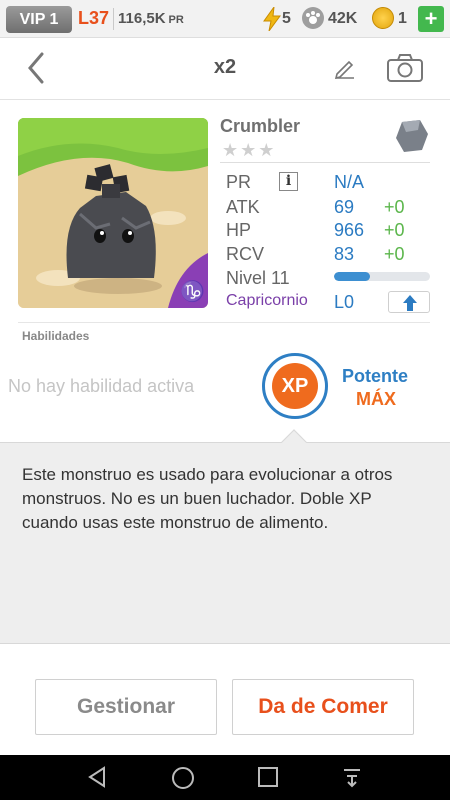  What do you see at coordinates (344, 207) in the screenshot?
I see `atk-value: 69` at bounding box center [344, 207].